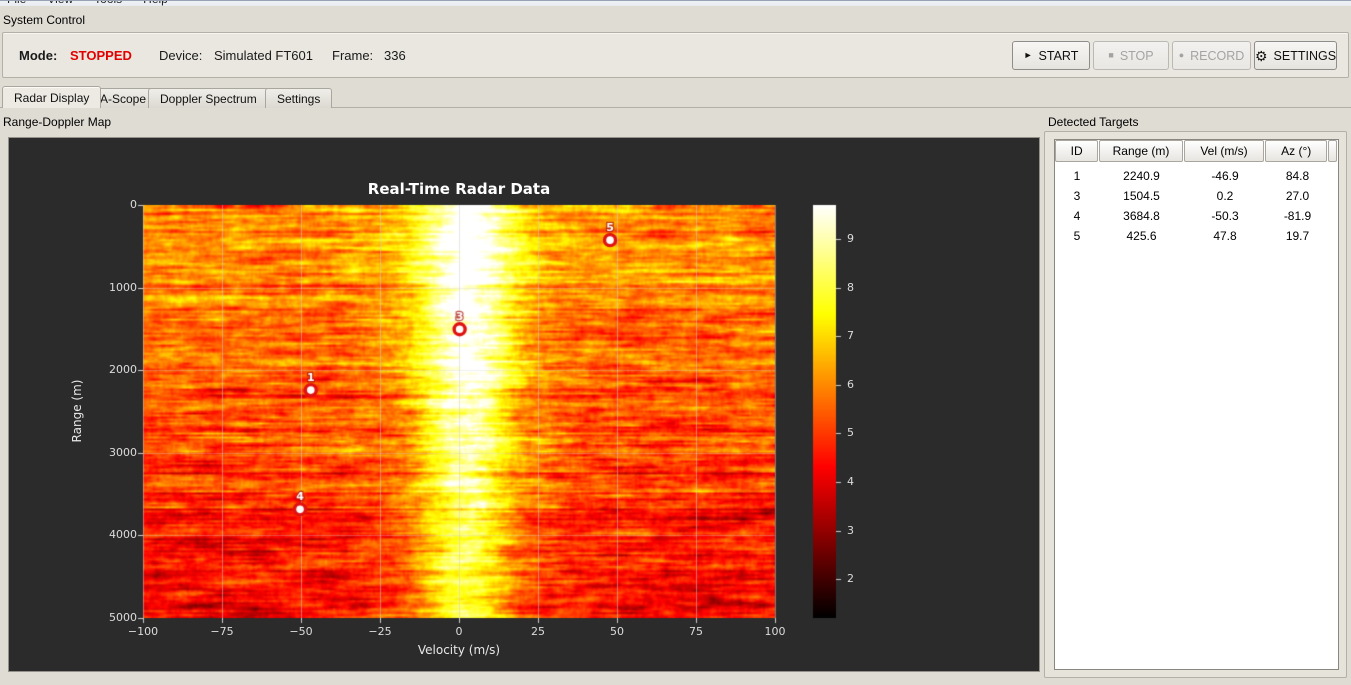  What do you see at coordinates (696, 631) in the screenshot?
I see `x-tick-label: 75` at bounding box center [696, 631].